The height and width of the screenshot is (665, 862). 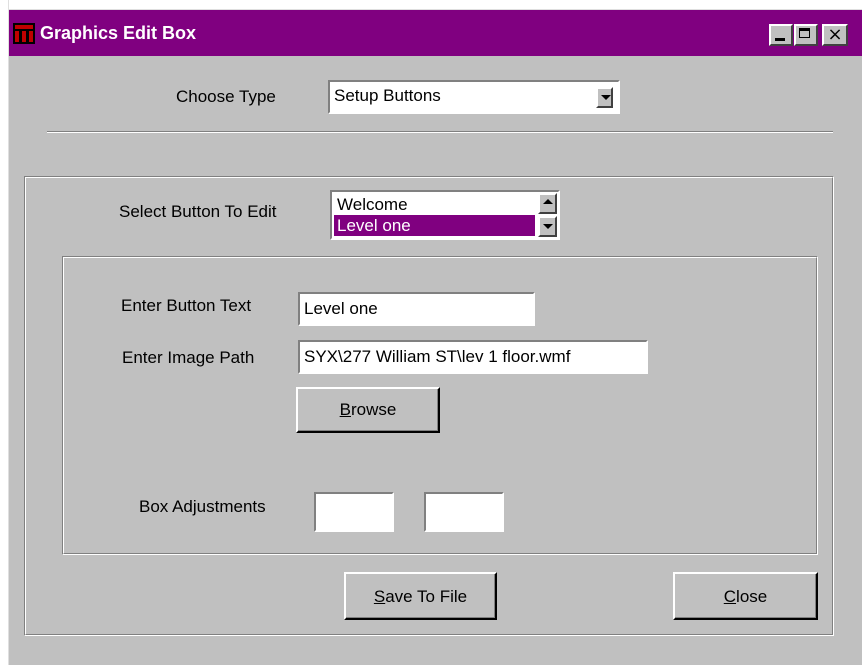 I want to click on image-path-field: SYX\277 William ST\lev 1 floor.wmf, so click(x=473, y=357).